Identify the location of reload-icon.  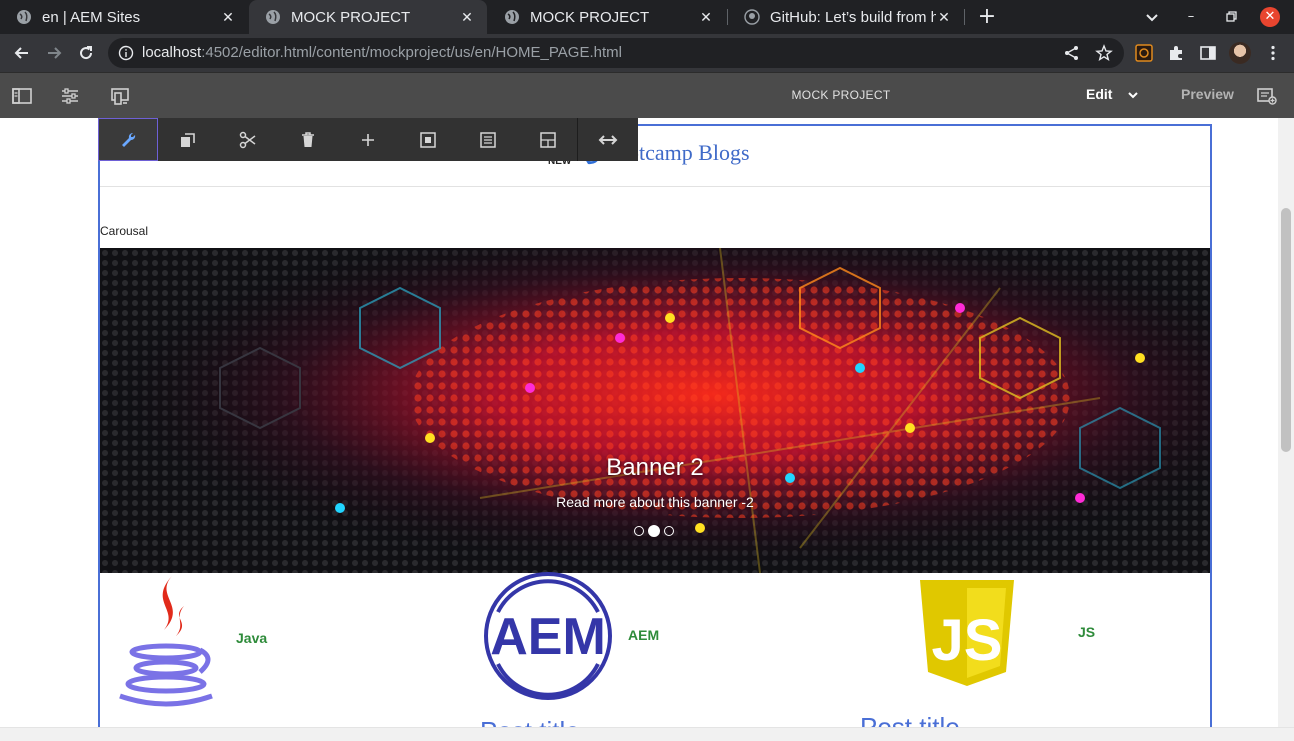
(86, 53).